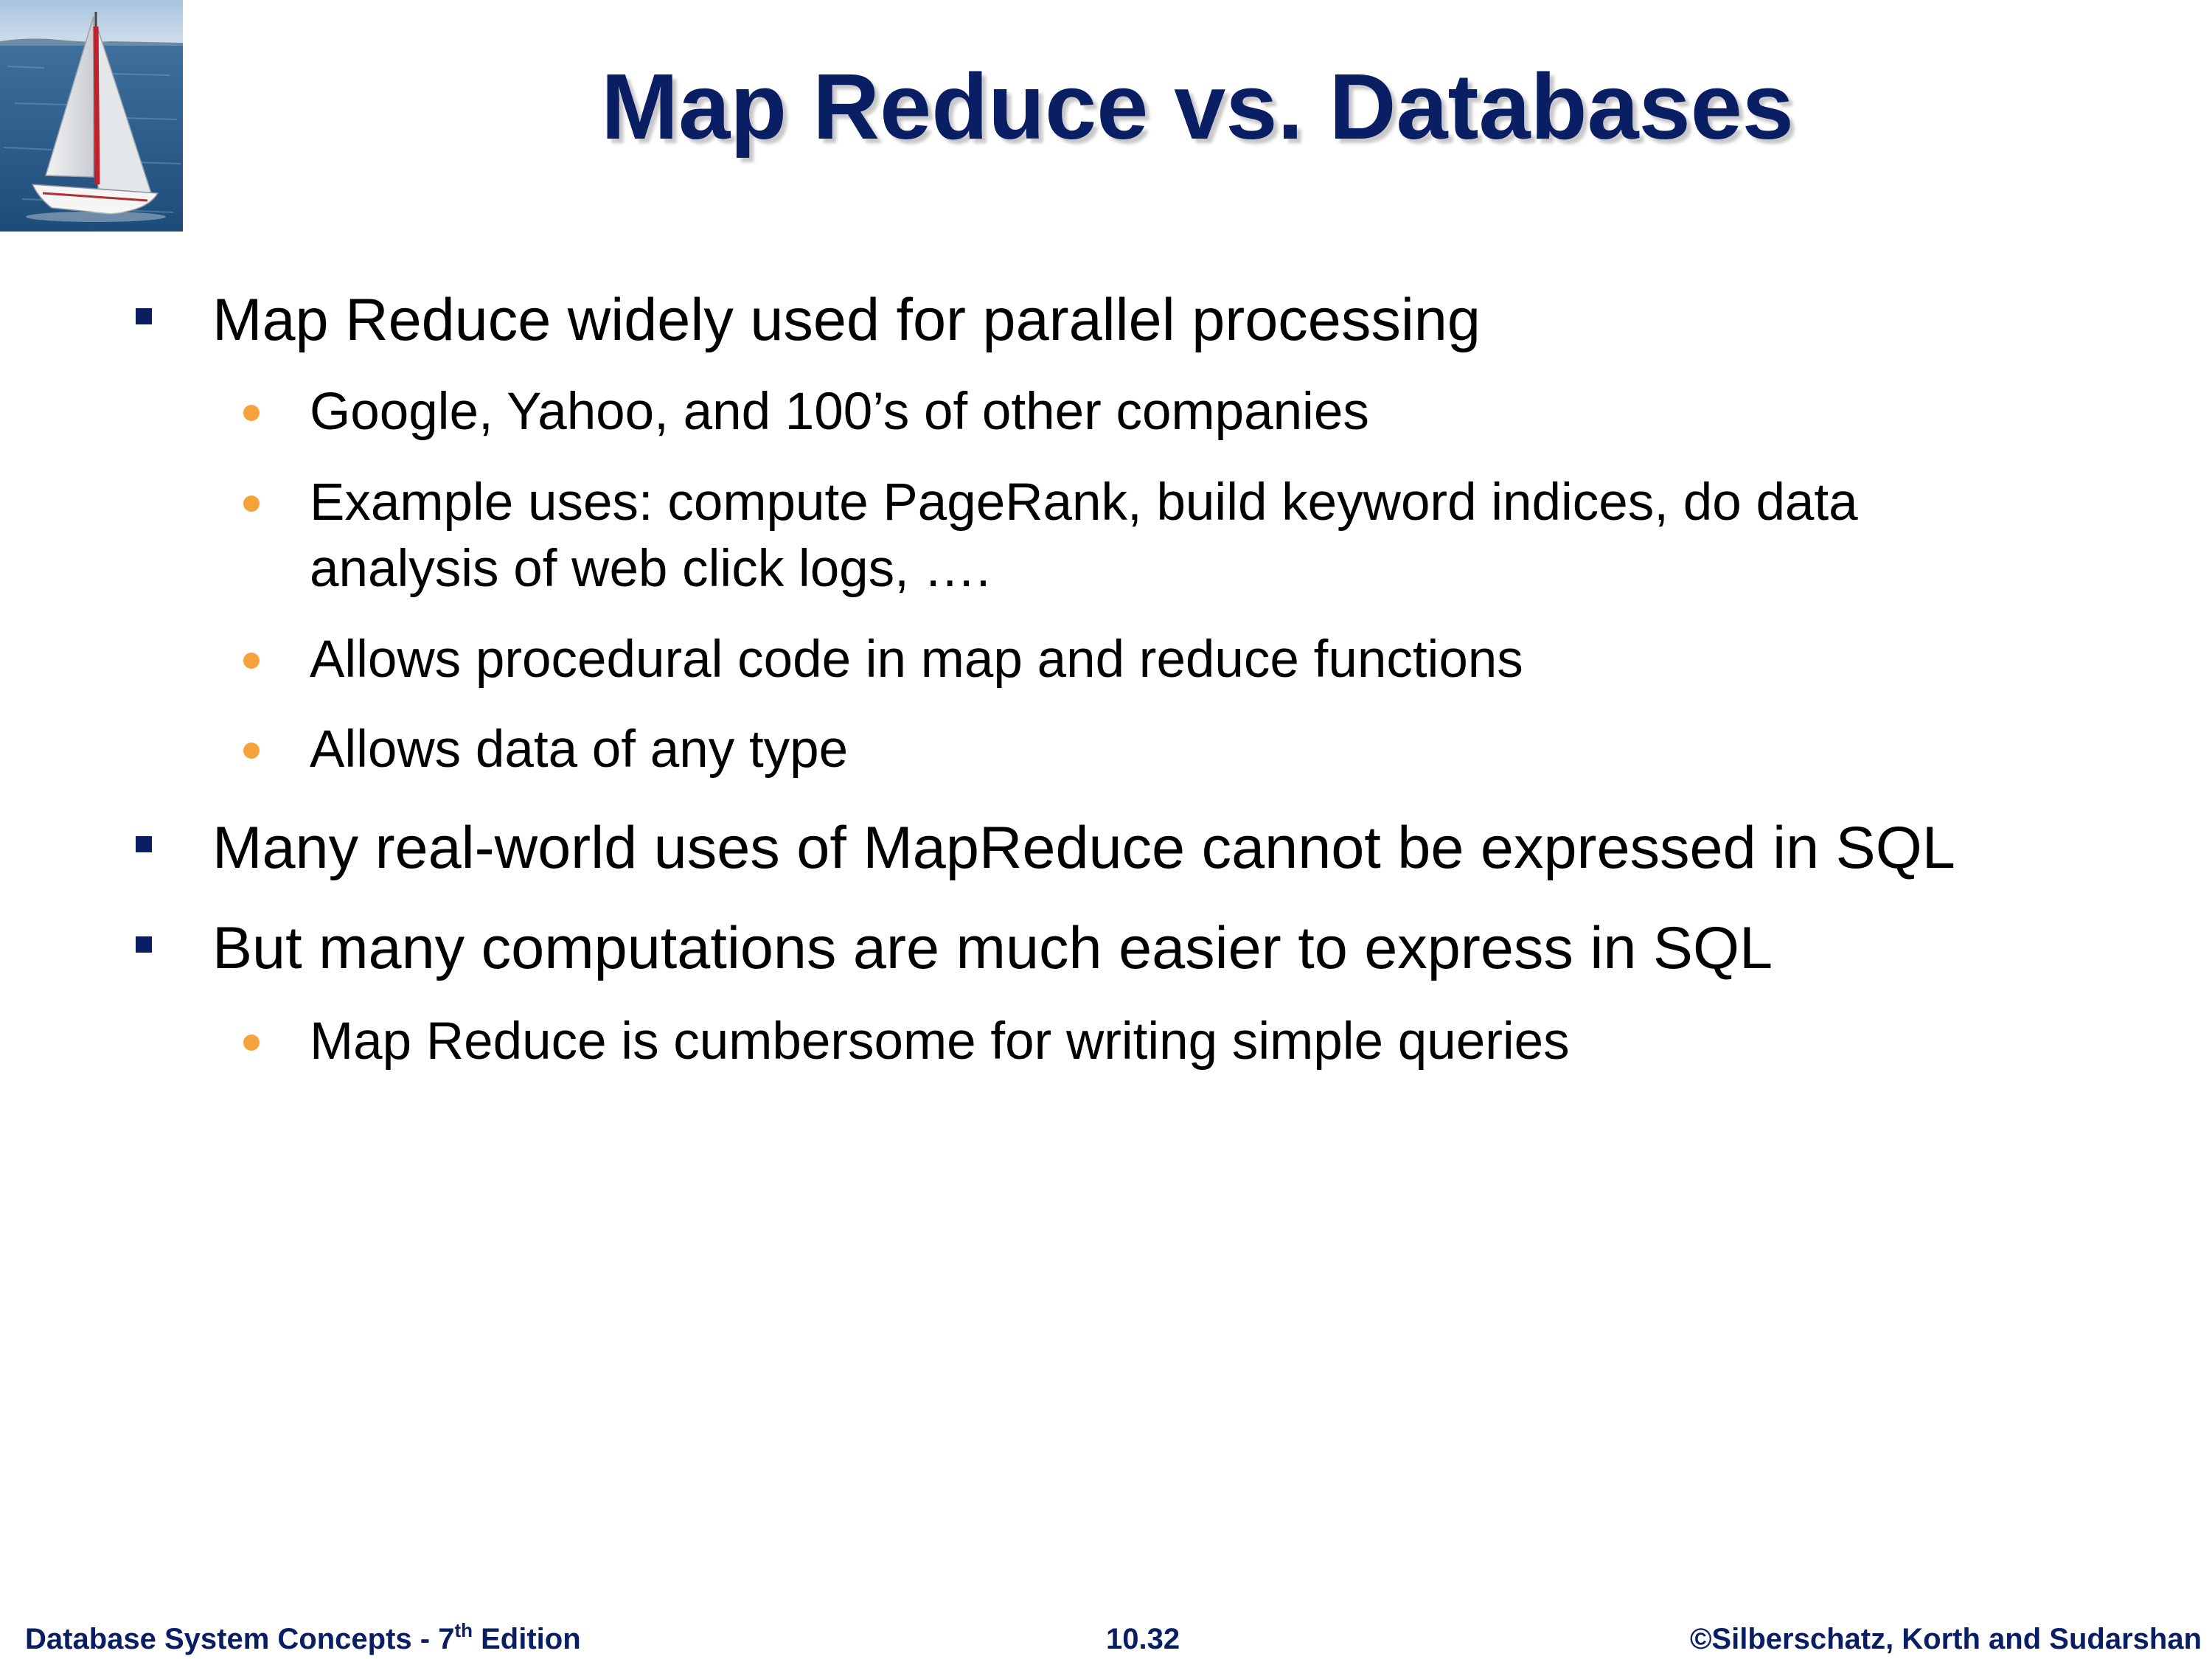  Describe the element at coordinates (463, 1629) in the screenshot. I see `footer-book-superscript: th` at that location.